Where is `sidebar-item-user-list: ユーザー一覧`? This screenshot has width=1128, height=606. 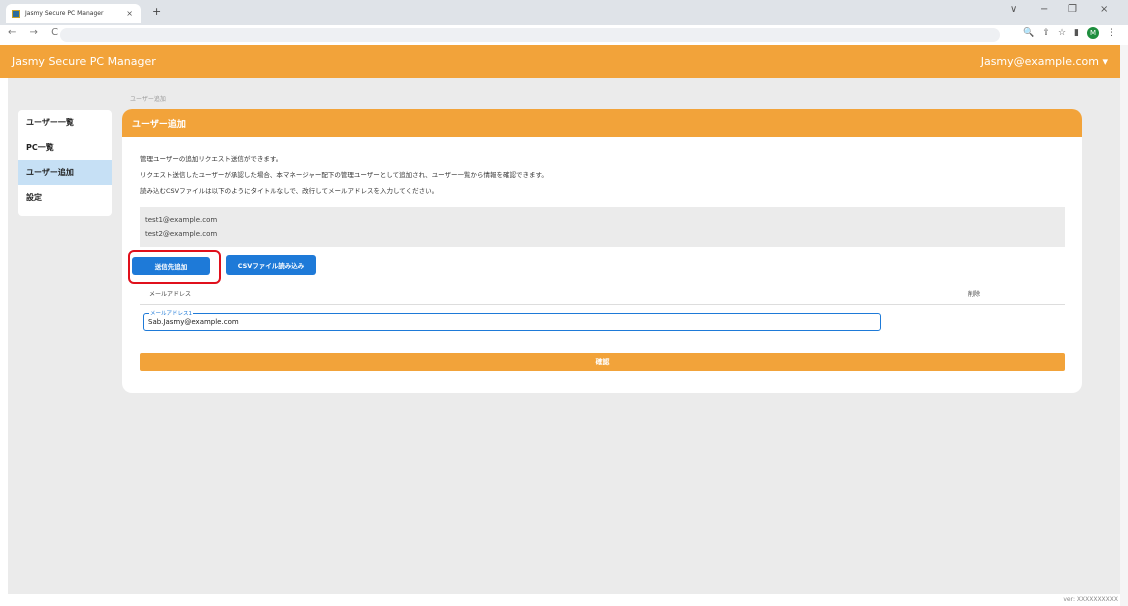 sidebar-item-user-list: ユーザー一覧 is located at coordinates (65, 122).